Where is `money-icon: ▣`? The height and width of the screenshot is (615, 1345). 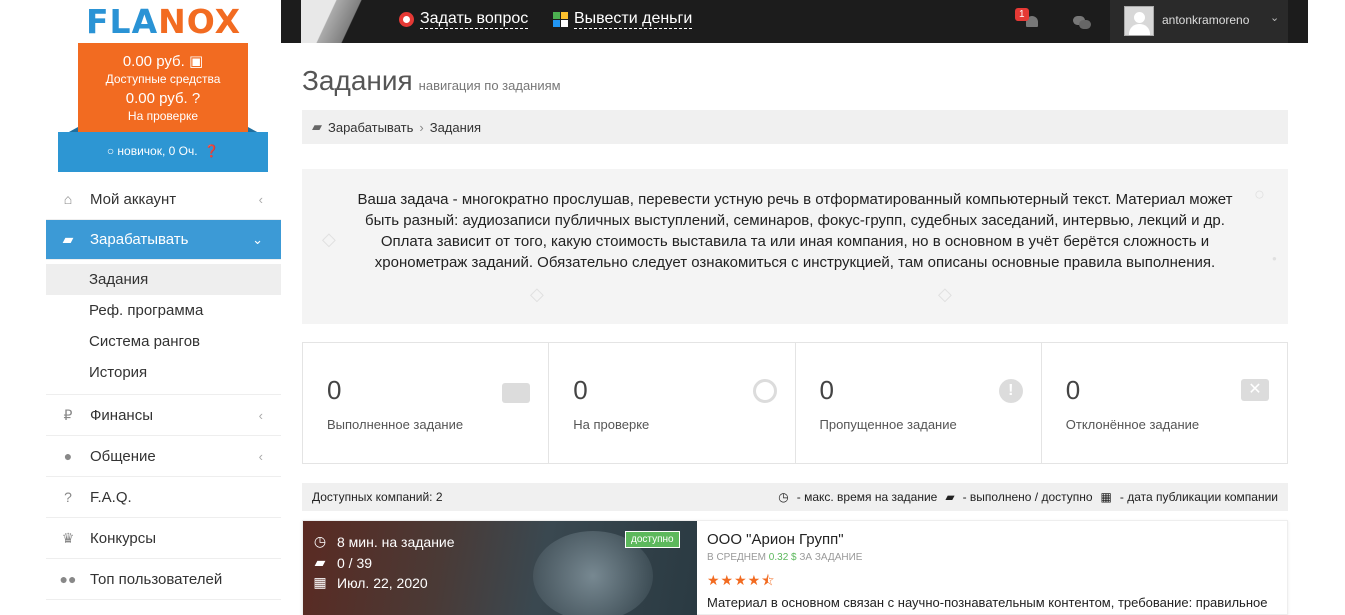 money-icon: ▣ is located at coordinates (196, 61).